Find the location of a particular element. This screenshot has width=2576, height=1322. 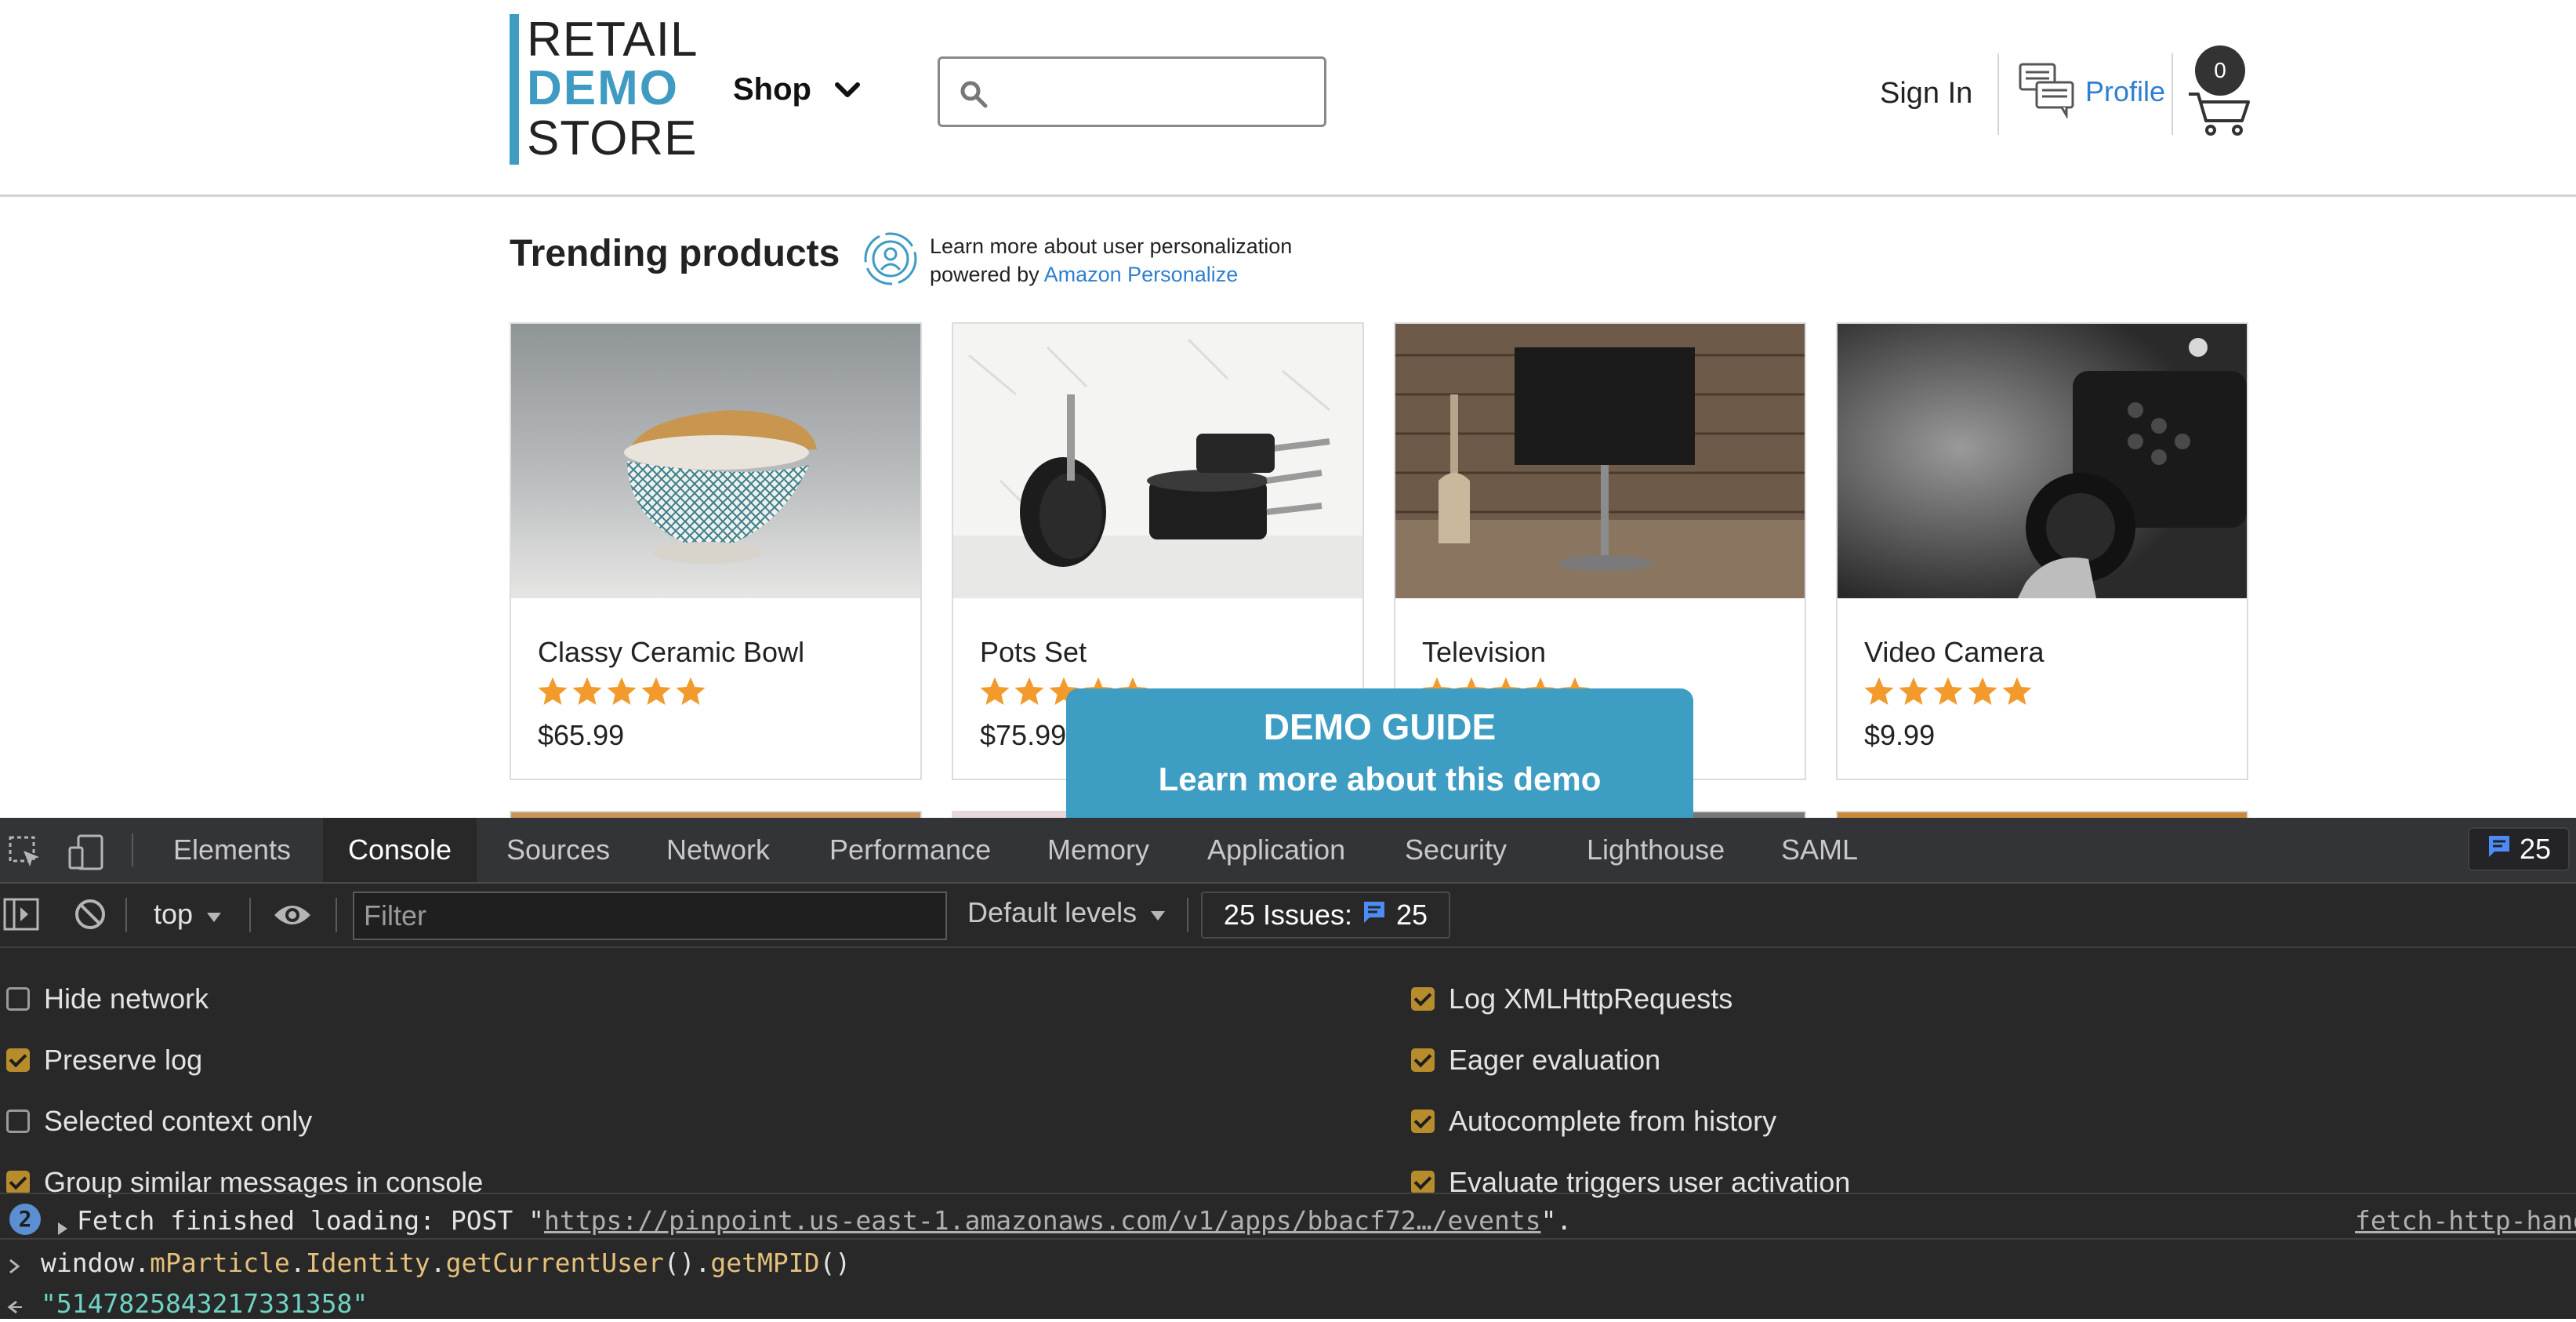

product-price: $9.99 is located at coordinates (1900, 735).